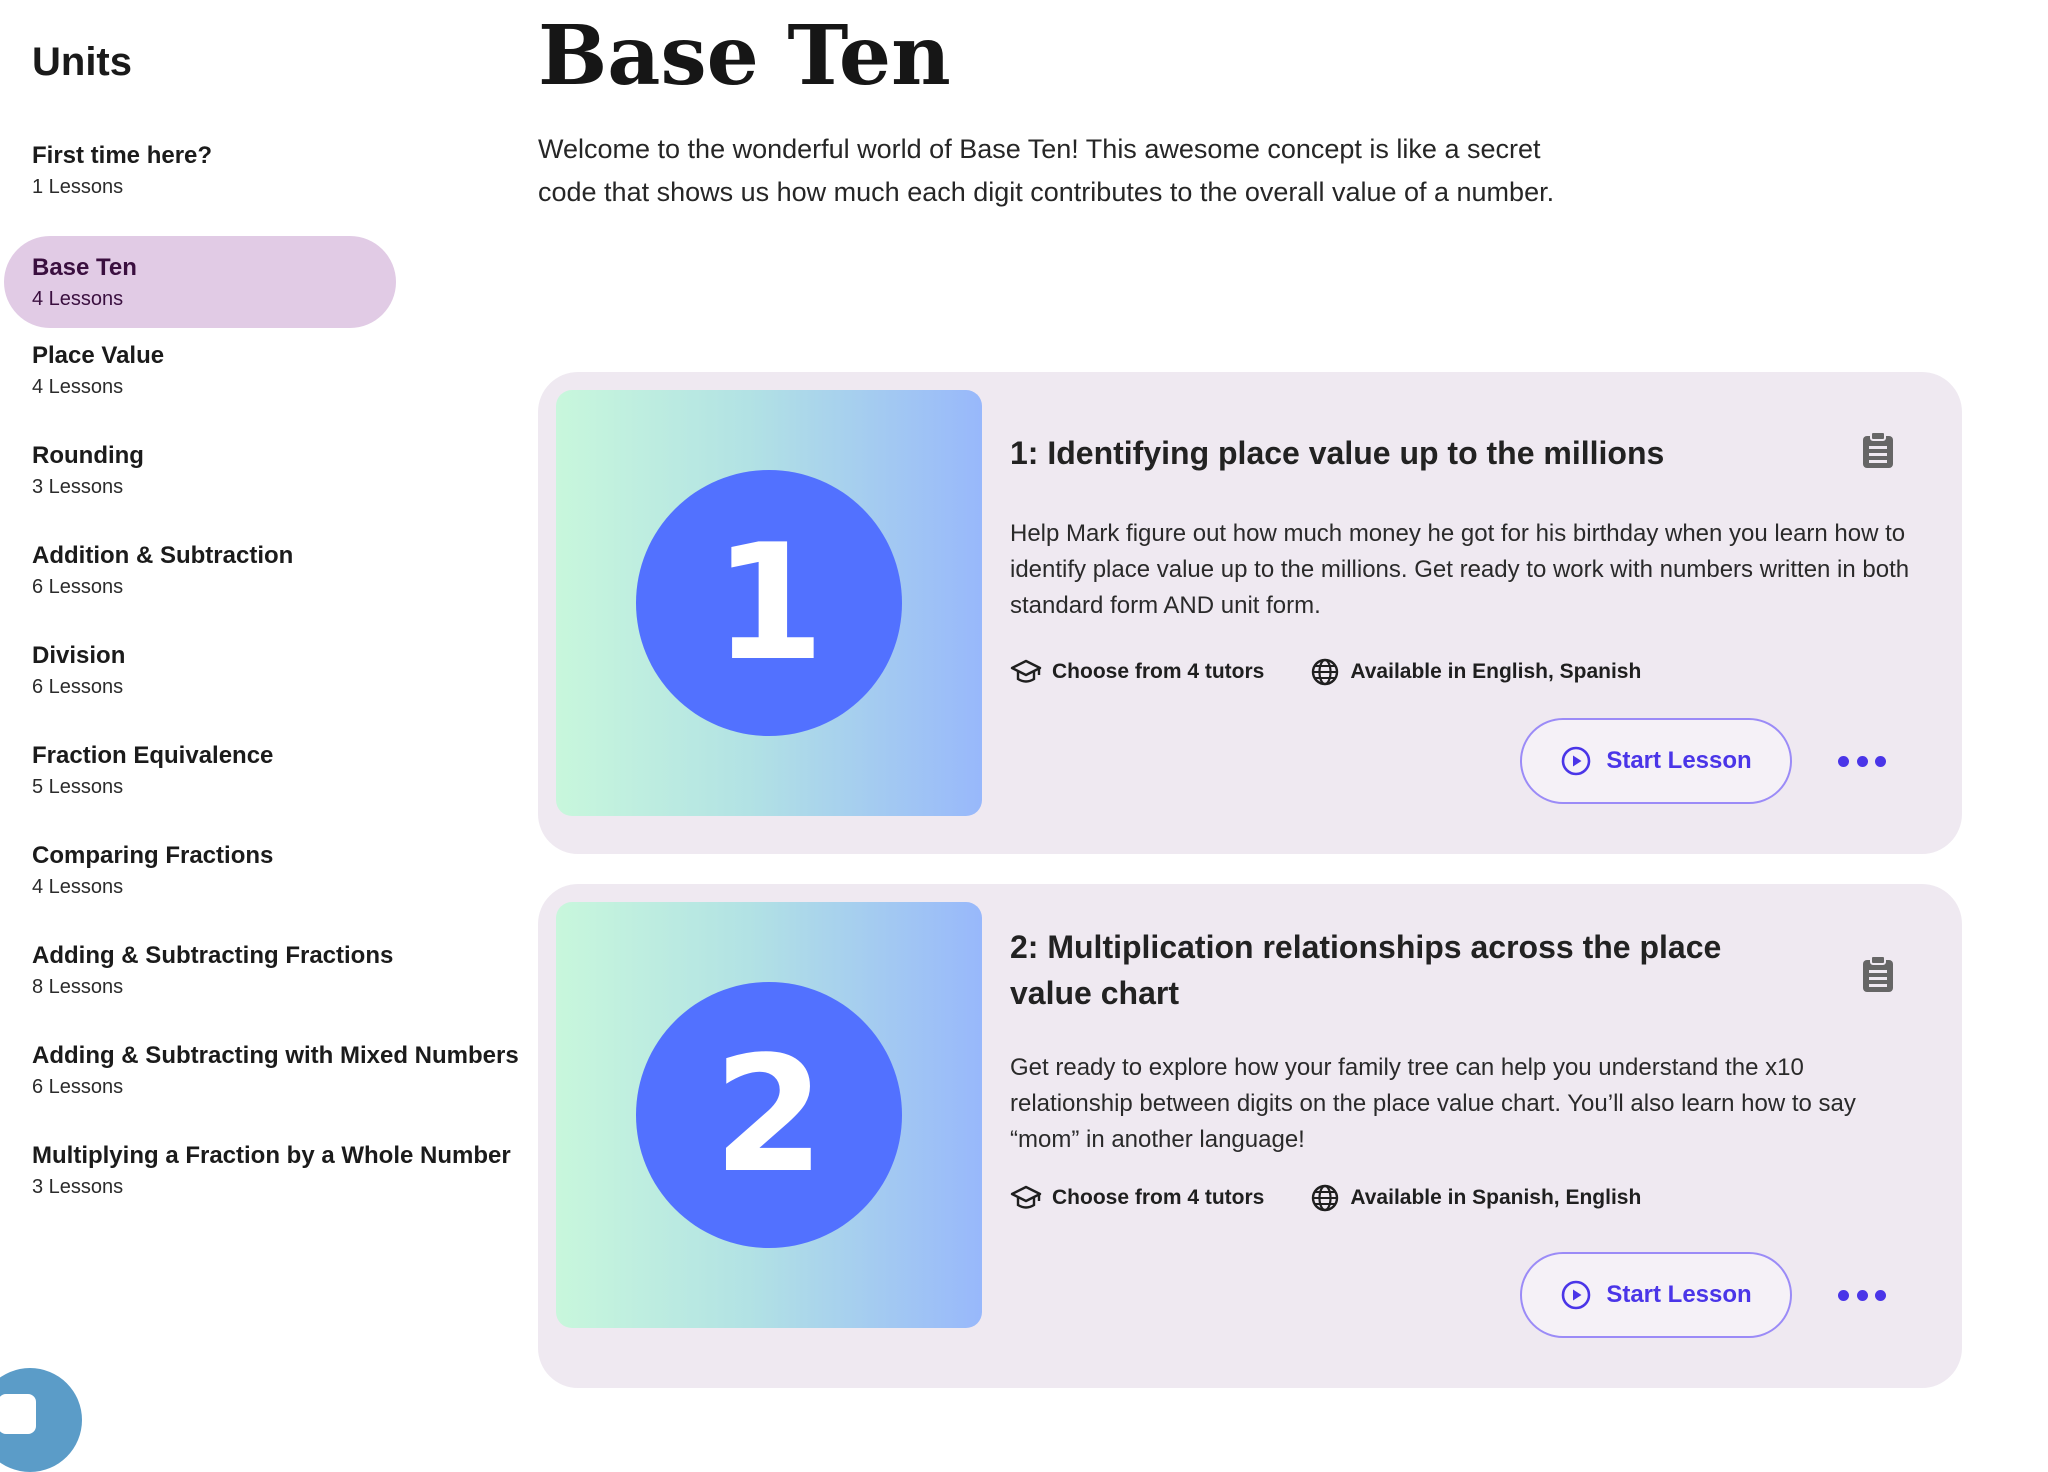 This screenshot has width=2048, height=1472. What do you see at coordinates (260, 286) in the screenshot?
I see `unit-item-base-ten: Base Ten 4 Lessons` at bounding box center [260, 286].